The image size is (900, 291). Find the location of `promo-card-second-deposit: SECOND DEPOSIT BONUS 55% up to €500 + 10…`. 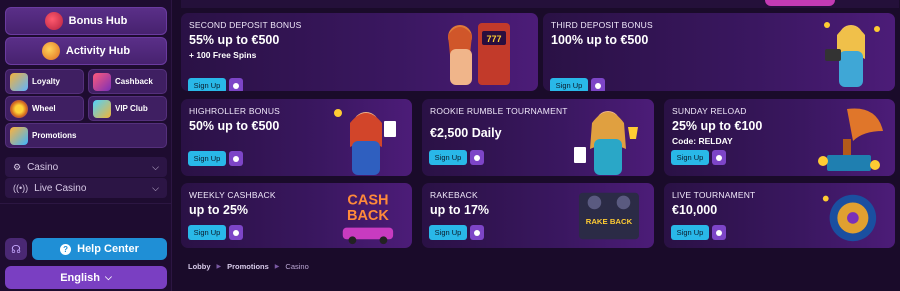

promo-card-second-deposit: SECOND DEPOSIT BONUS 55% up to €500 + 10… is located at coordinates (359, 52).